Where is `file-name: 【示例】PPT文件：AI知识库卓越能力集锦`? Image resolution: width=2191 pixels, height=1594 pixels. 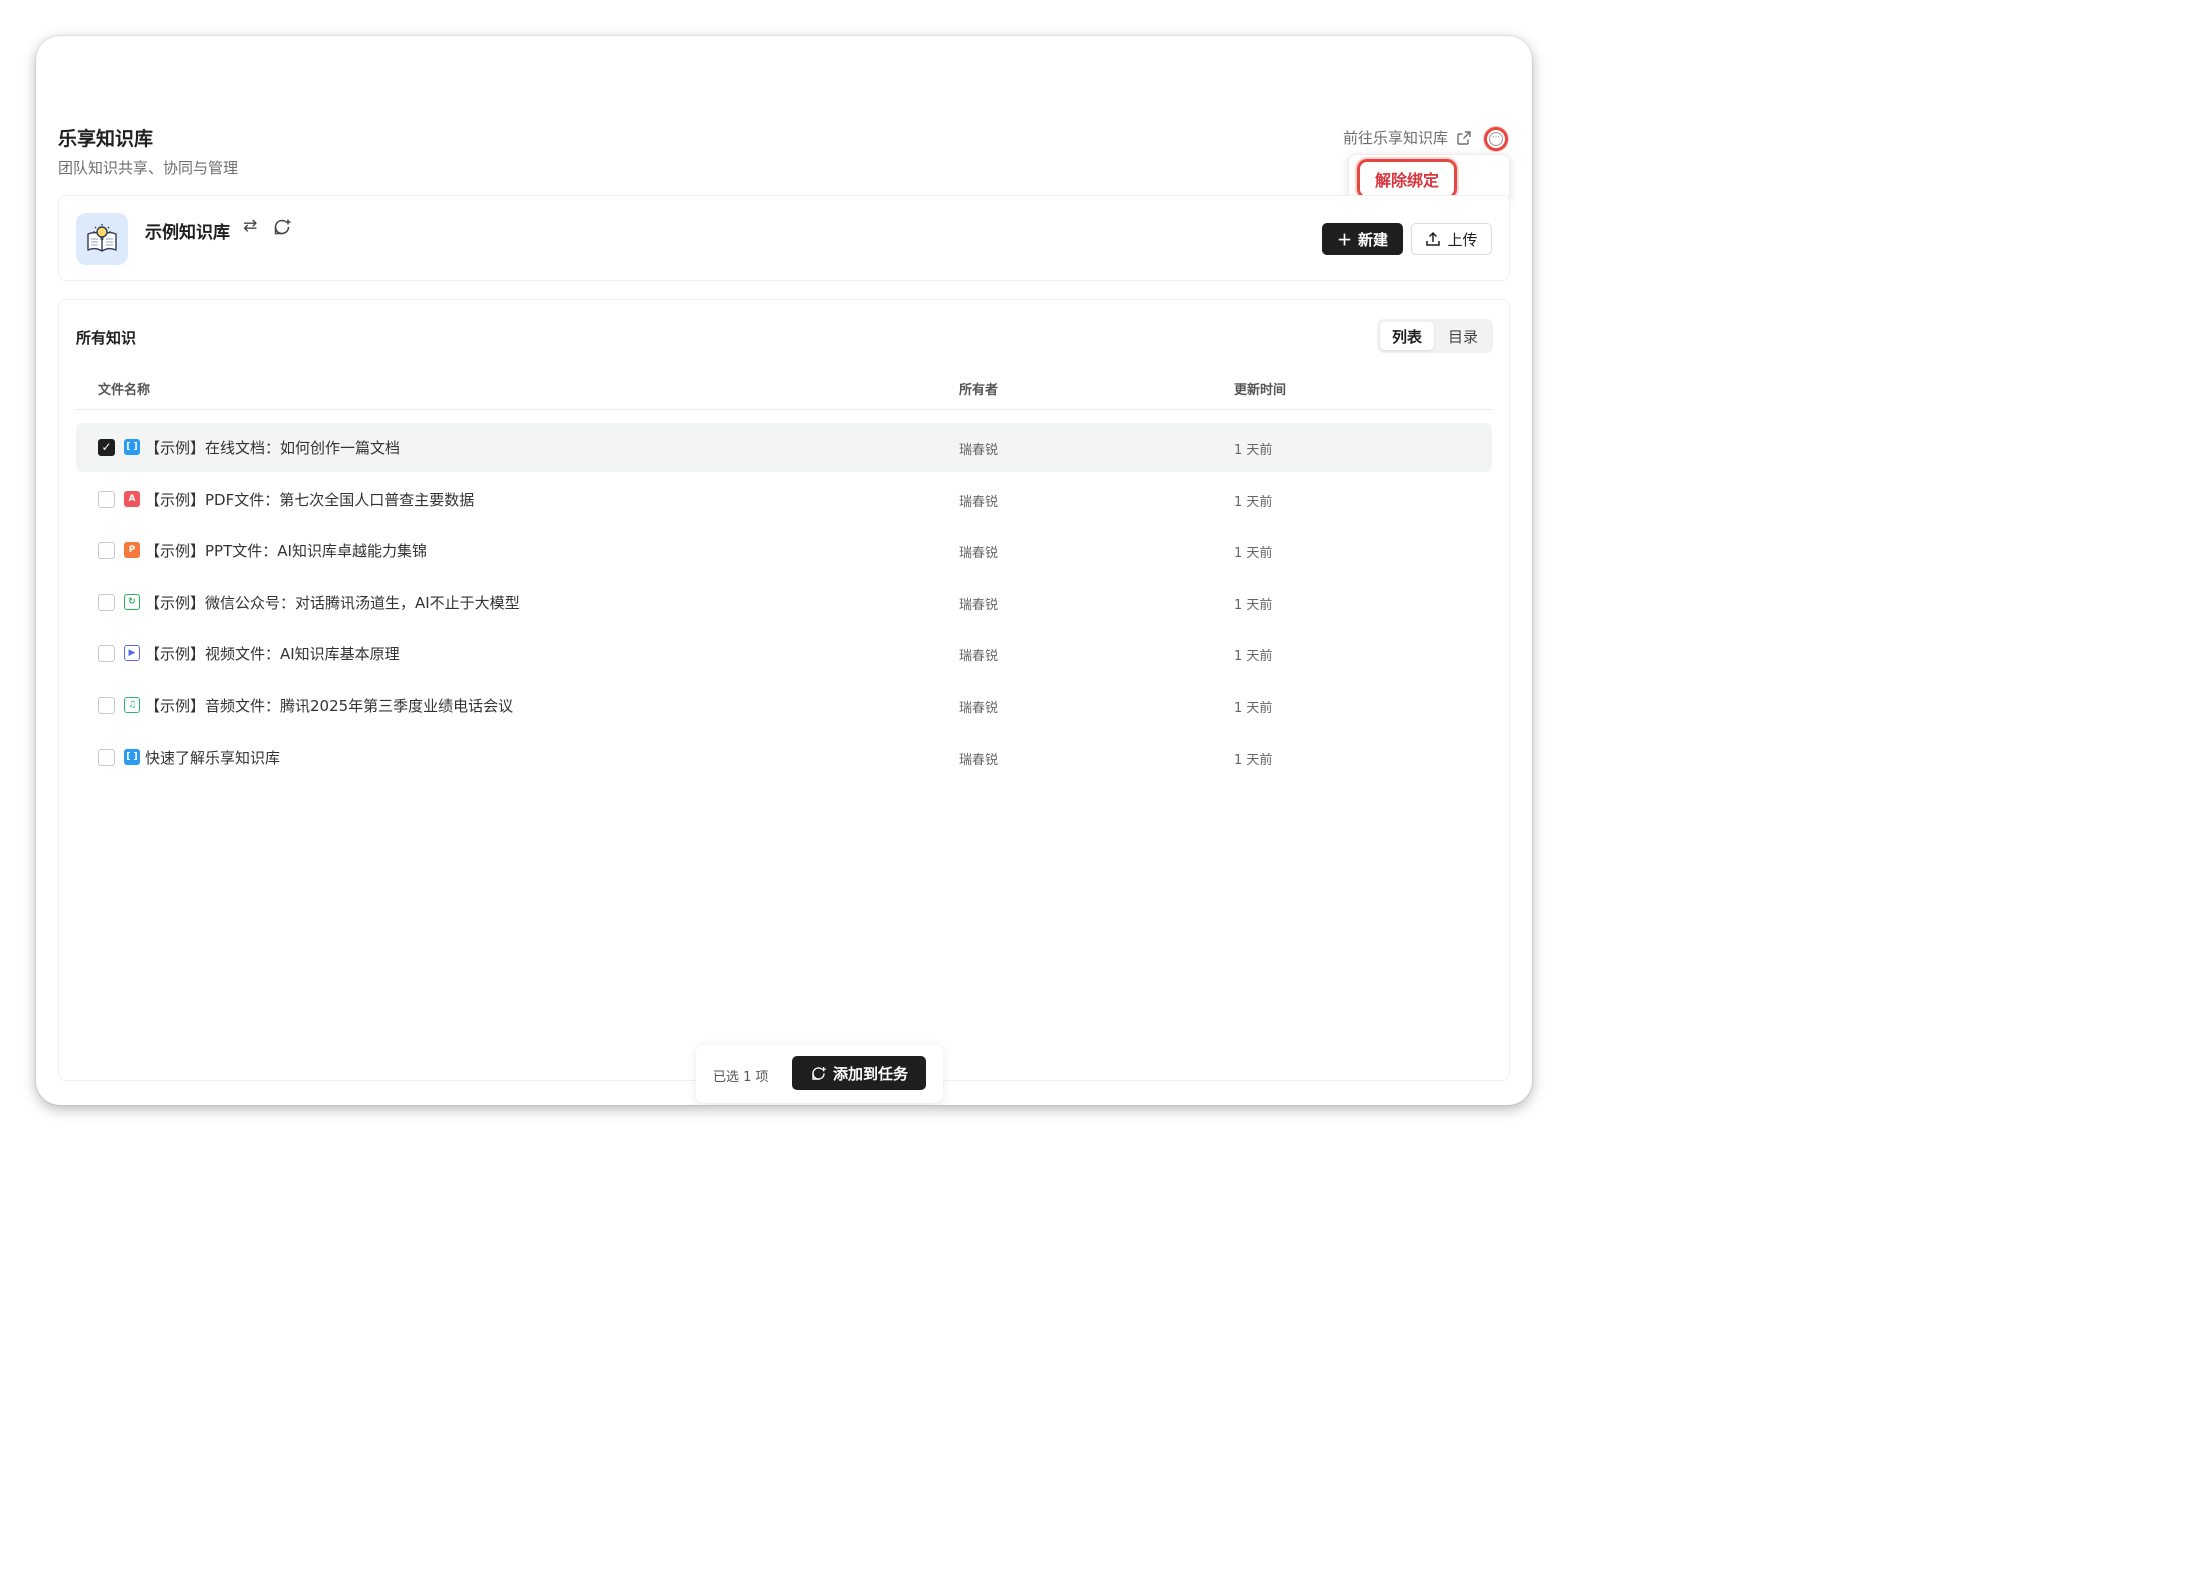
file-name: 【示例】PPT文件：AI知识库卓越能力集锦 is located at coordinates (286, 550).